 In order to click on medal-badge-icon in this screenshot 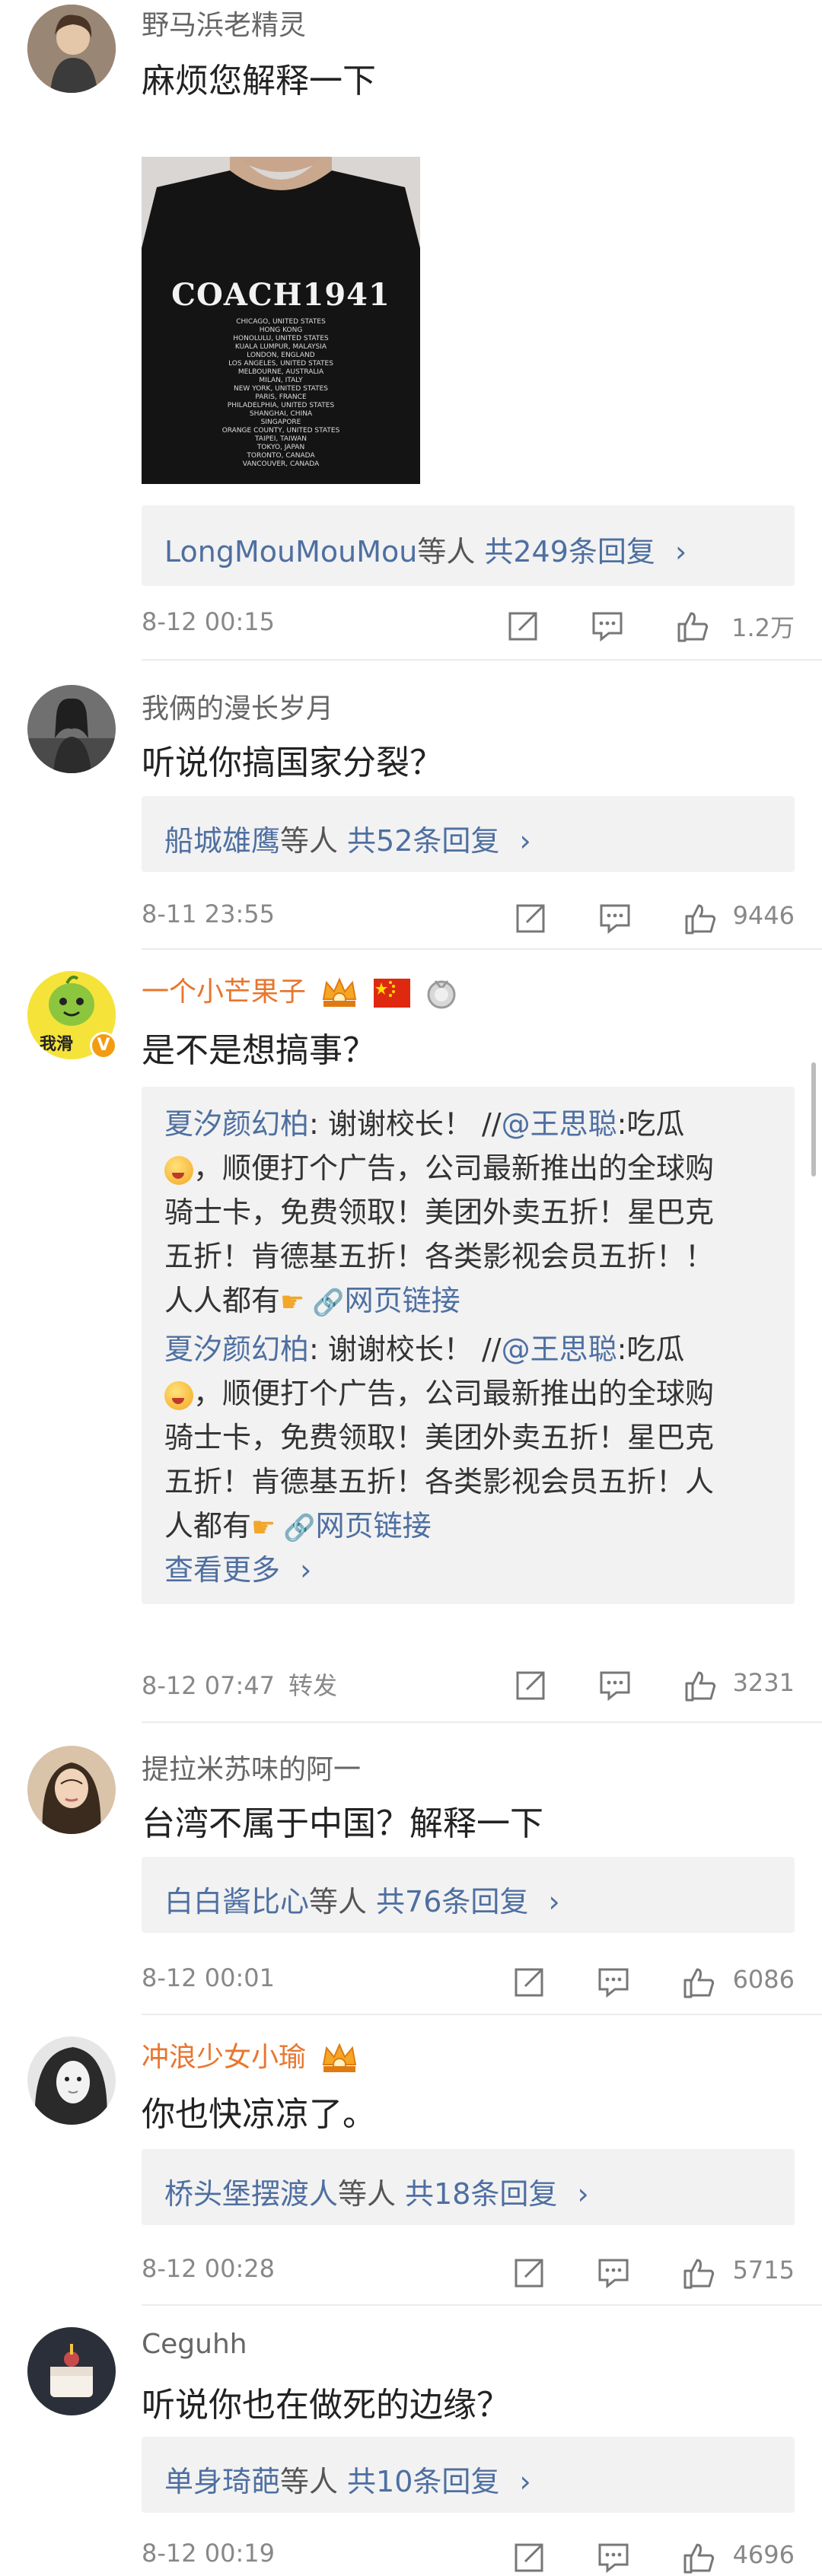, I will do `click(441, 995)`.